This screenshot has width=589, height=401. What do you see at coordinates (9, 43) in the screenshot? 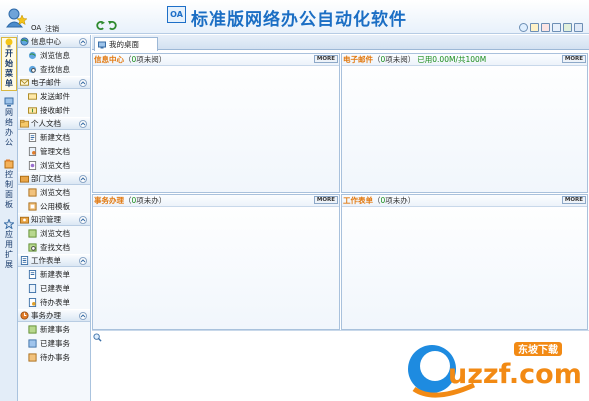
I see `bulb-icon` at bounding box center [9, 43].